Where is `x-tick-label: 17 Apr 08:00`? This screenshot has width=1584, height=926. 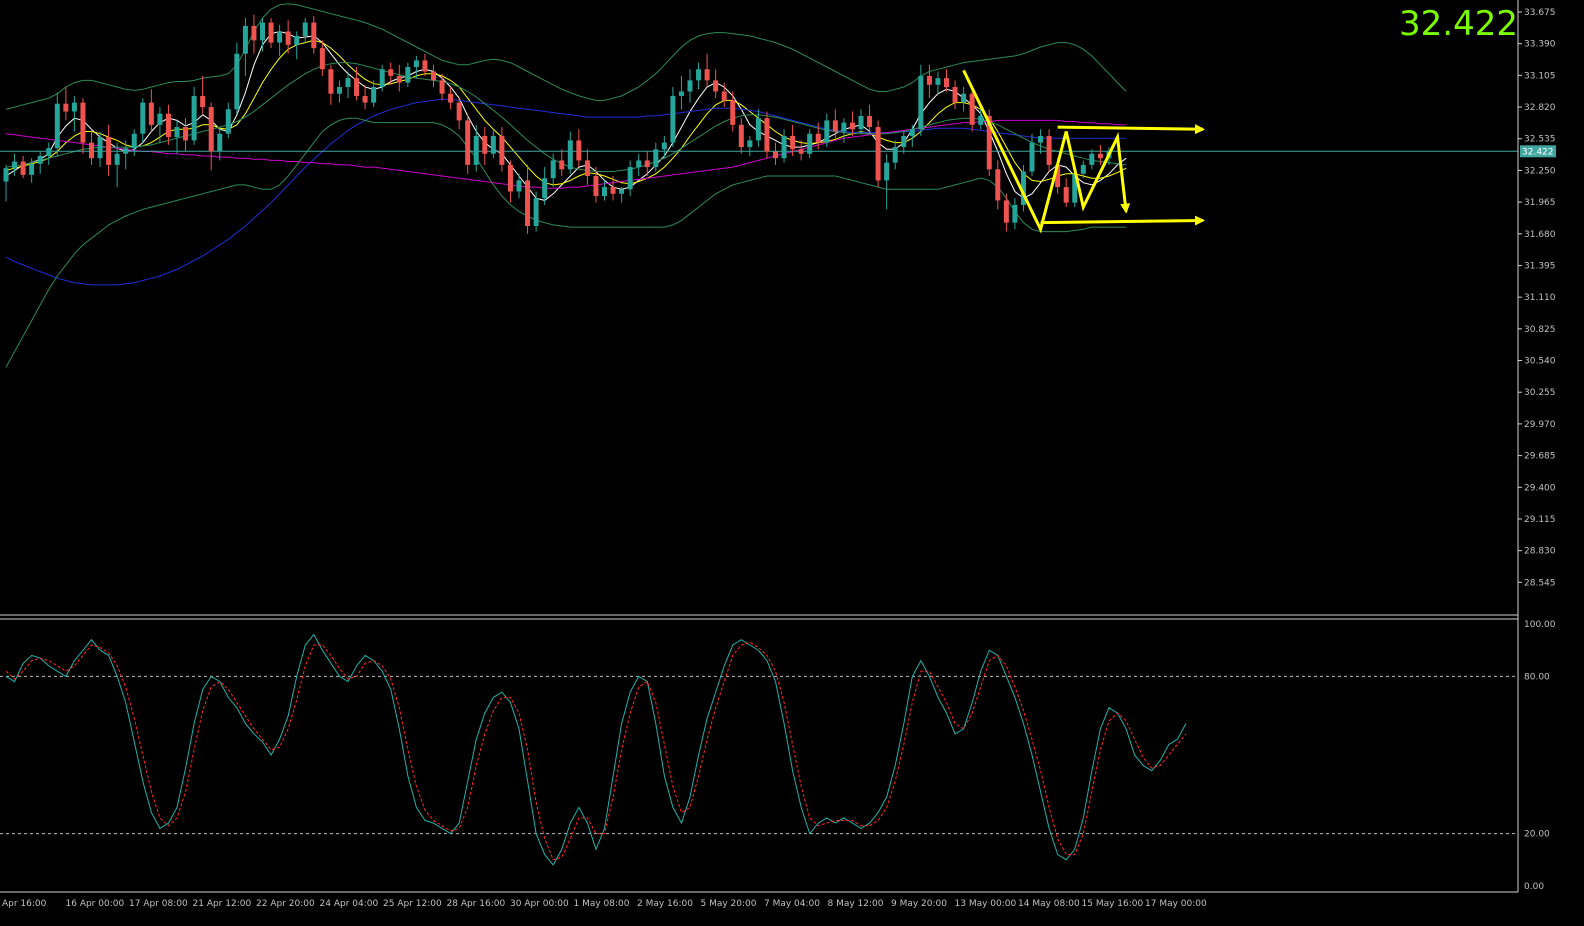
x-tick-label: 17 Apr 08:00 is located at coordinates (158, 904).